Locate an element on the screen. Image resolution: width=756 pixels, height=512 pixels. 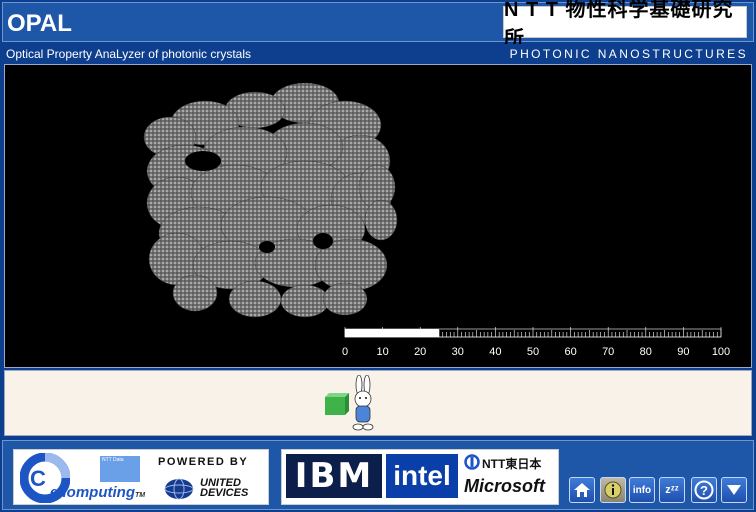
chevron-down-icon is located at coordinates (734, 490).